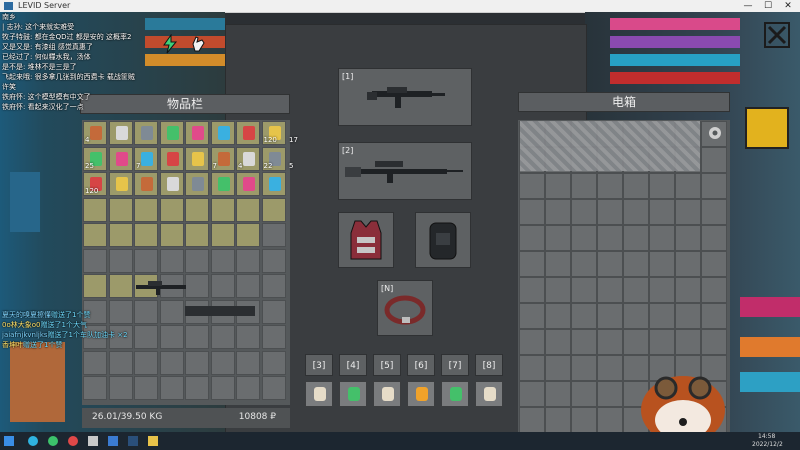 The width and height of the screenshot is (800, 450). I want to click on minimize-button: —, so click(748, 6).